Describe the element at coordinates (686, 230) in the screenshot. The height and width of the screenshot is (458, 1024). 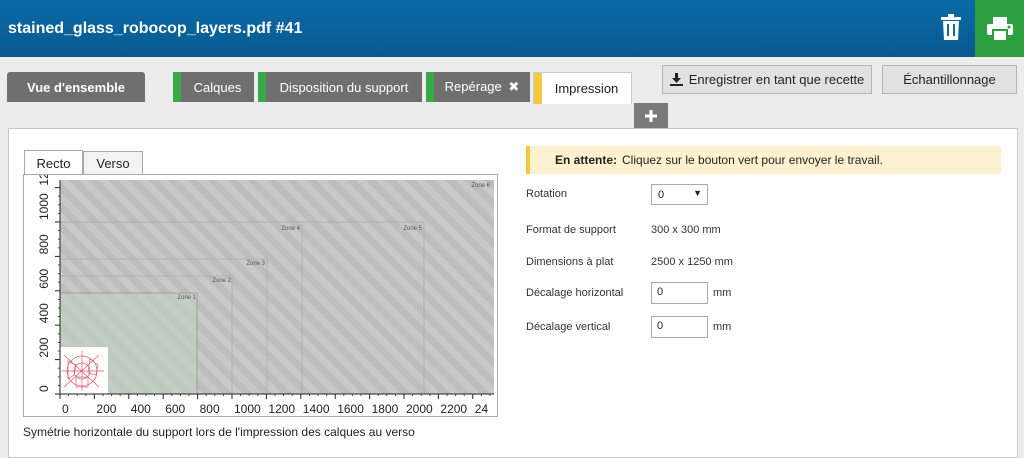
I see `media-format-value: 300 x 300 mm` at that location.